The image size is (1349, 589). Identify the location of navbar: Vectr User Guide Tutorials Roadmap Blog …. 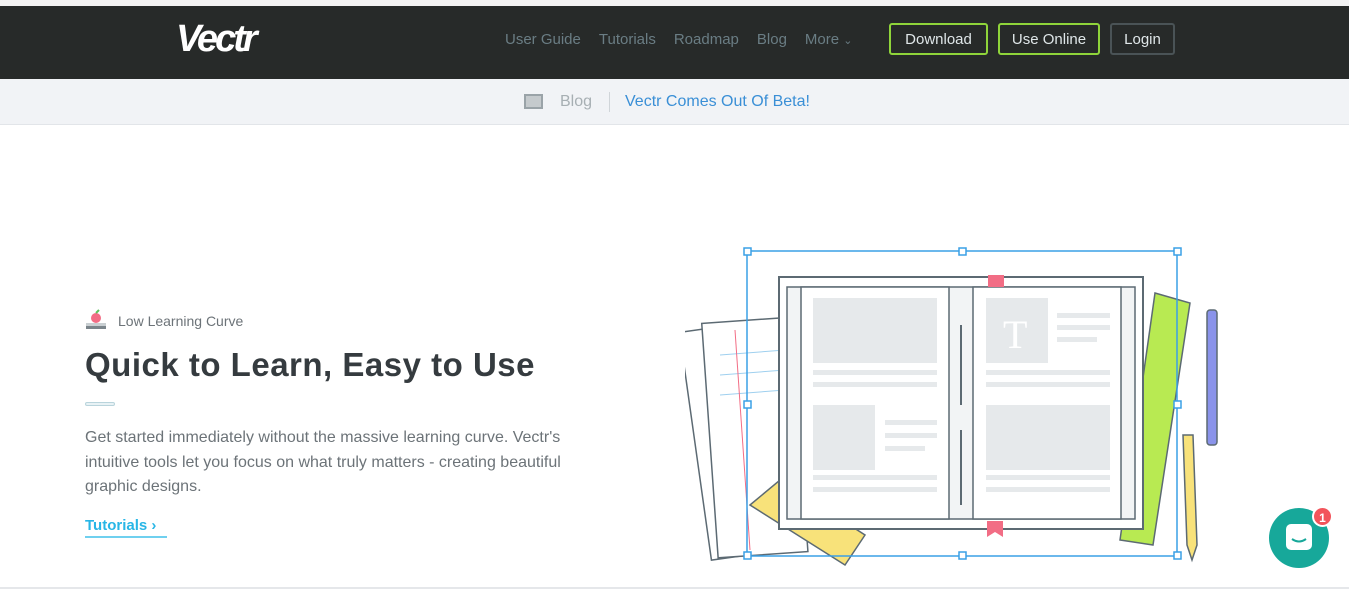
(674, 42).